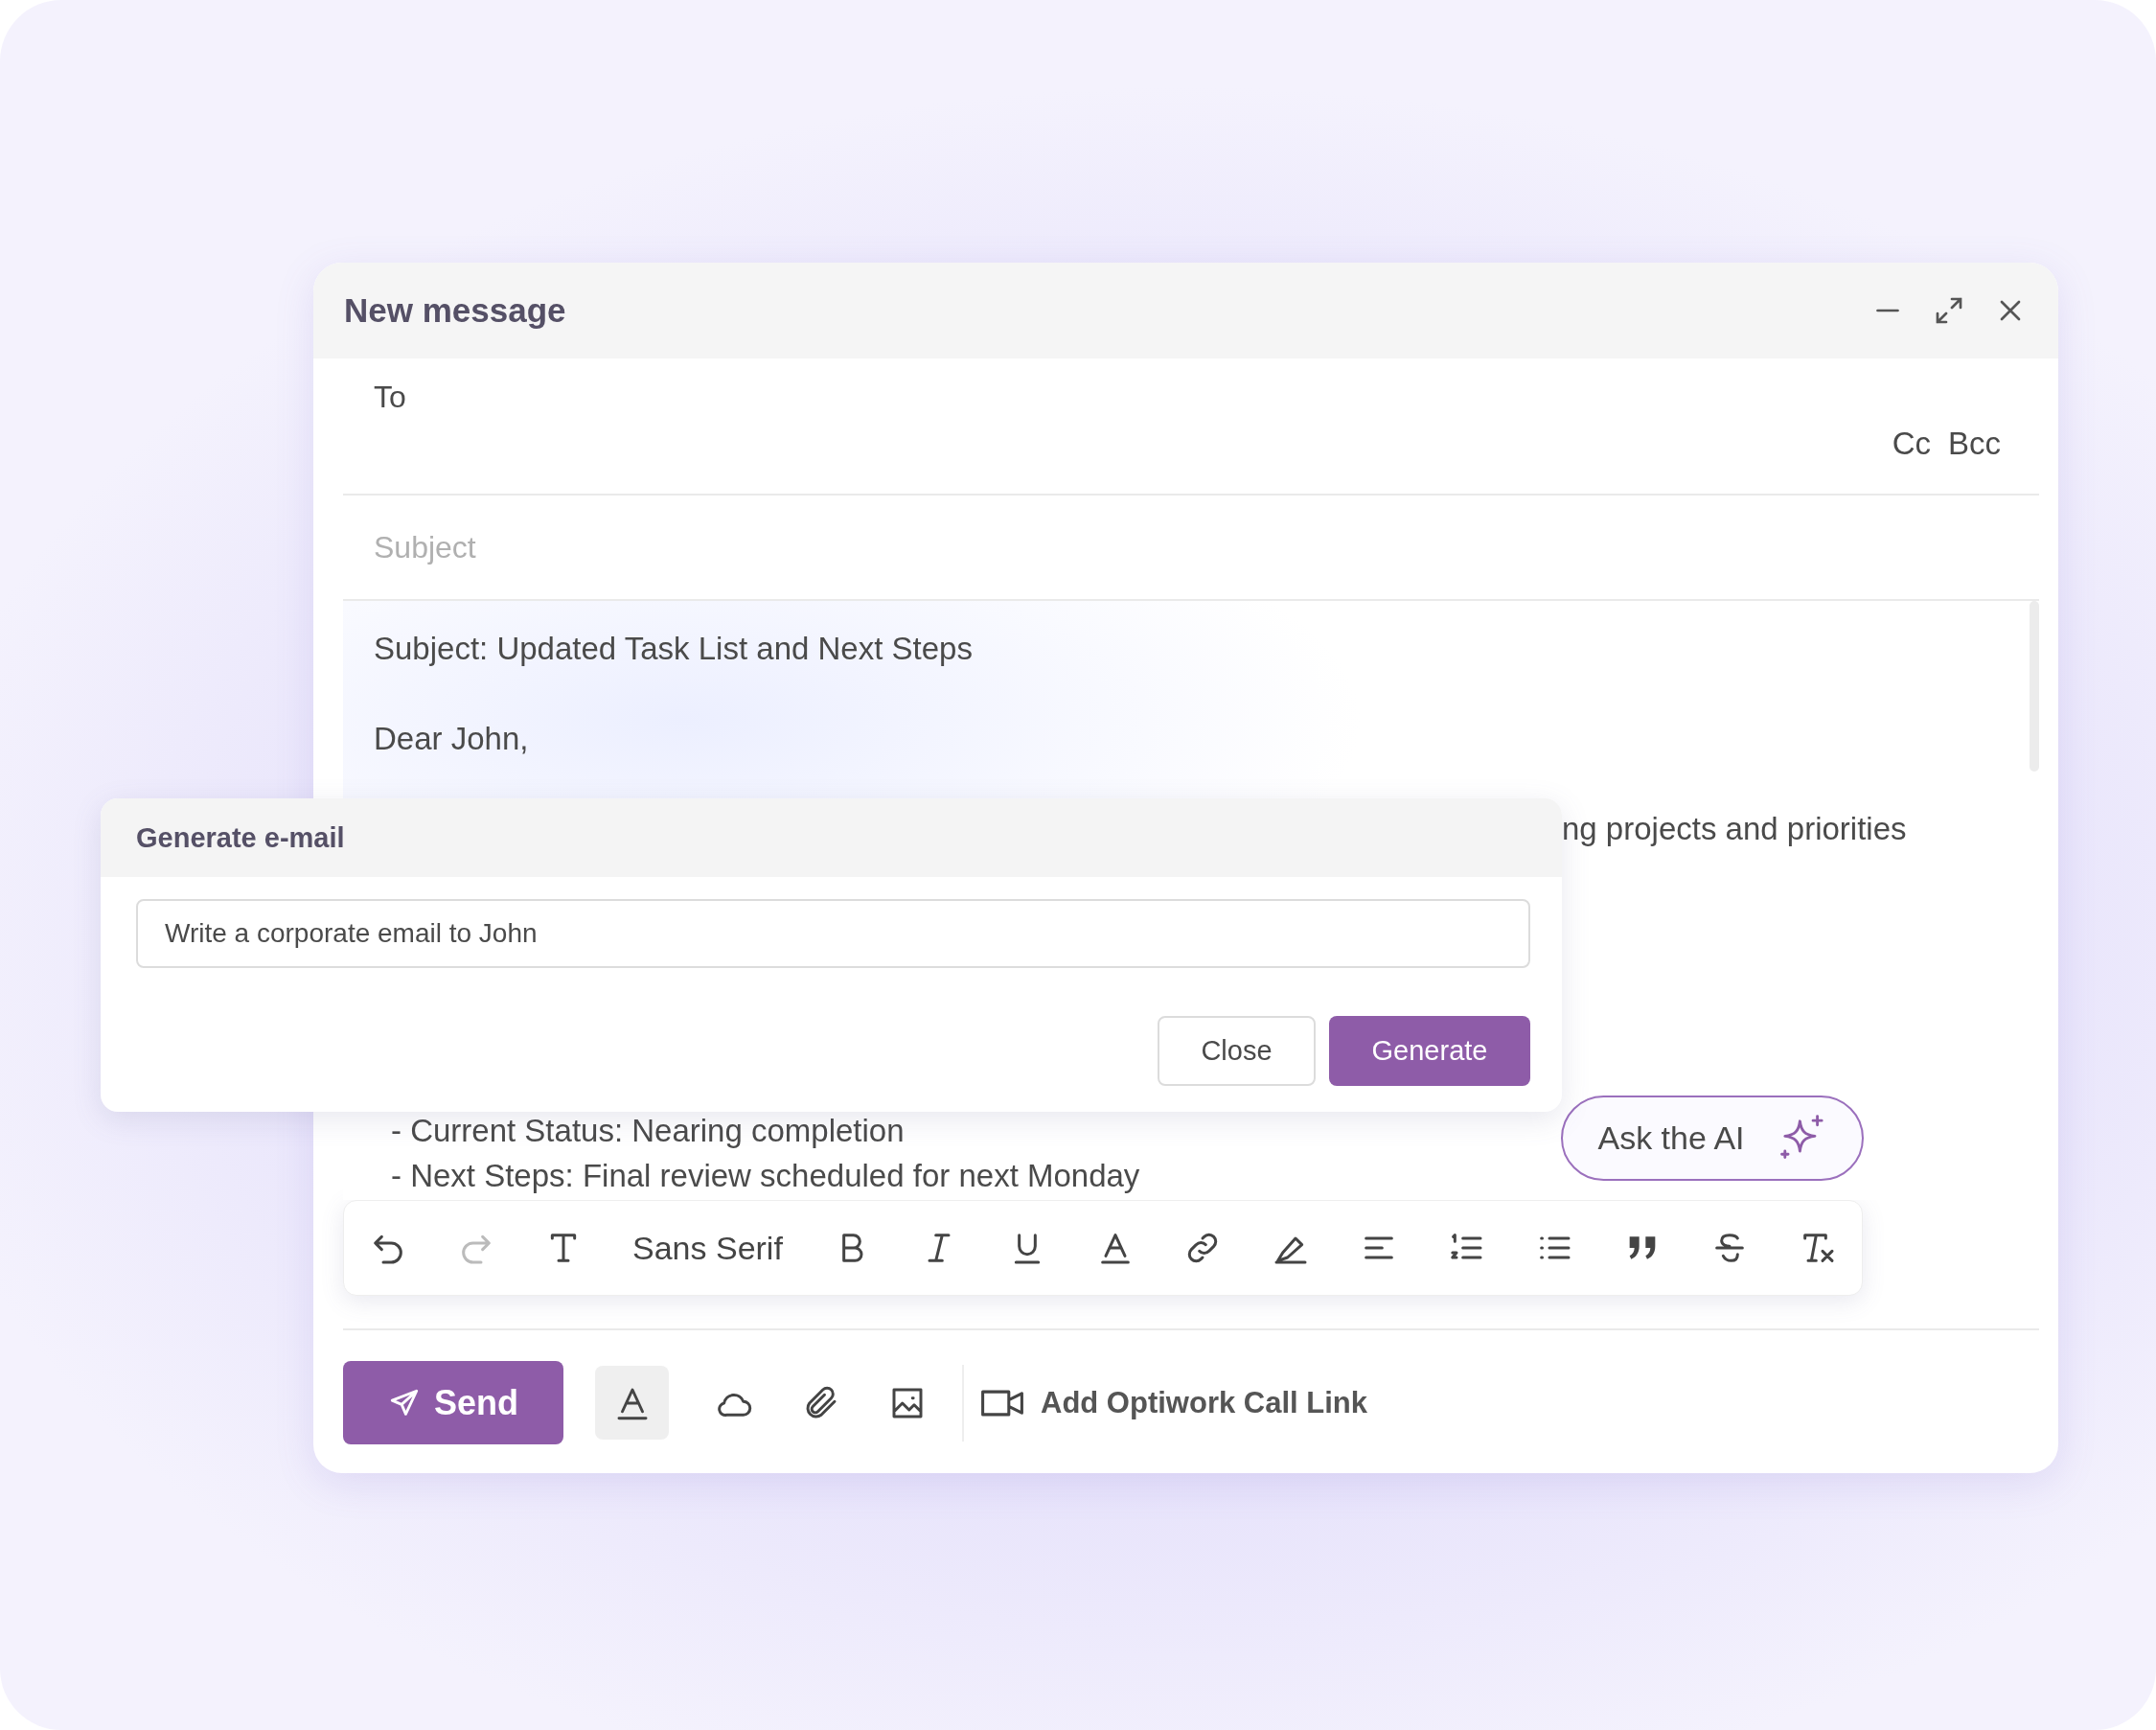  What do you see at coordinates (833, 933) in the screenshot?
I see `prompt-field: Write a corporate email to John` at bounding box center [833, 933].